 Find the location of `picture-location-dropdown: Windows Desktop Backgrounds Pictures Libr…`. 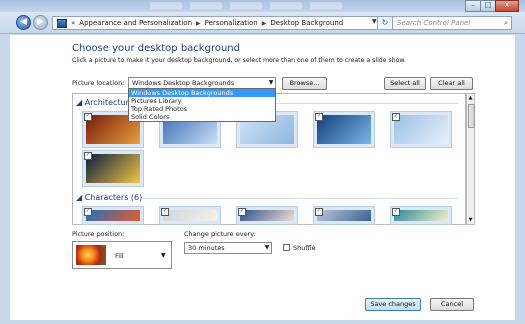

picture-location-dropdown: Windows Desktop Backgrounds Pictures Libr… is located at coordinates (202, 105).